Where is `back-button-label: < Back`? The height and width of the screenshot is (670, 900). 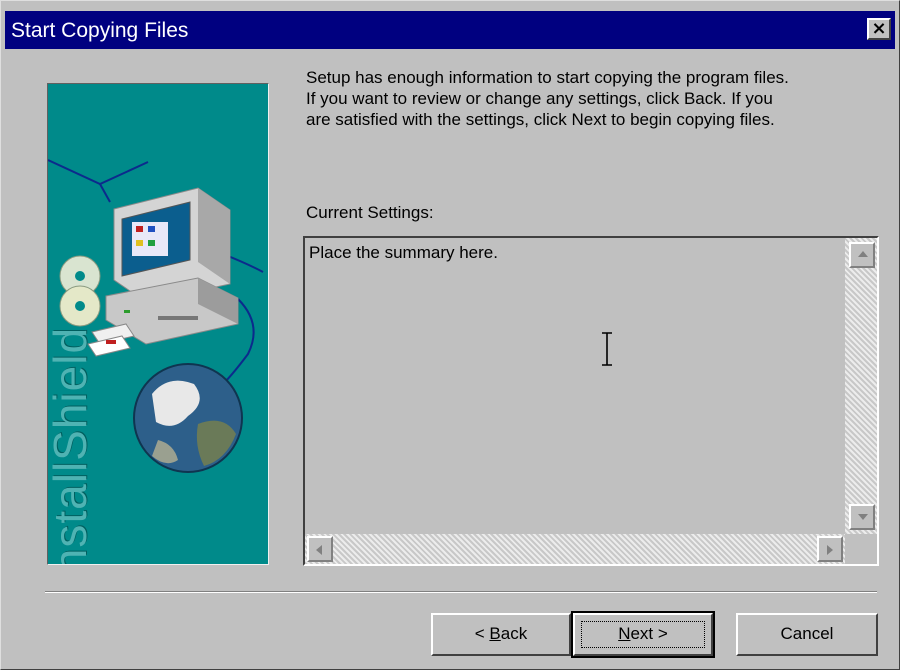
back-button-label: < Back is located at coordinates (501, 633).